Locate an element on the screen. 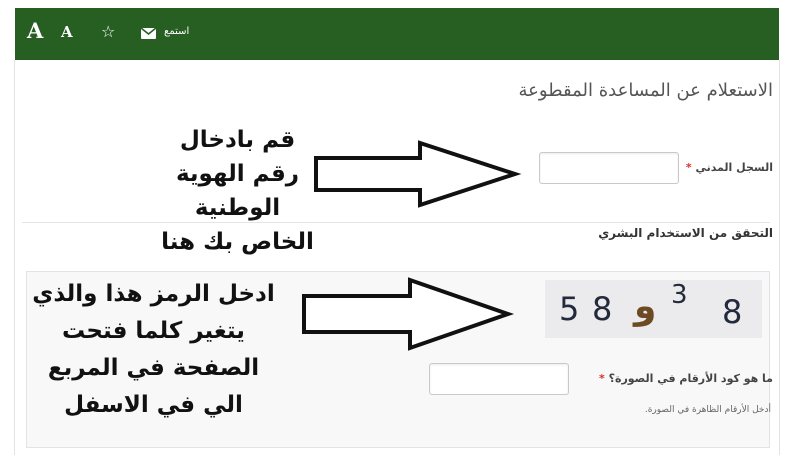 The height and width of the screenshot is (455, 795). civil-id-label: السجل المدني * is located at coordinates (729, 167).